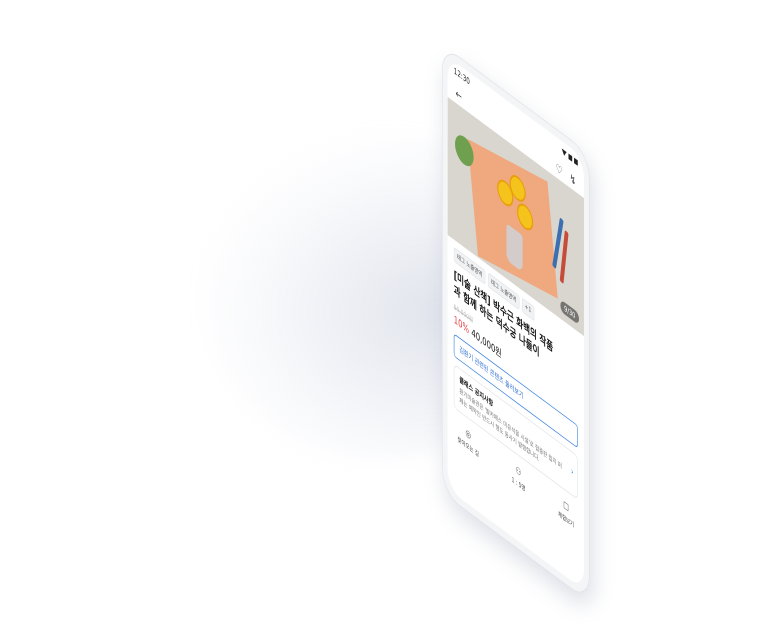 This screenshot has width=777, height=641. What do you see at coordinates (564, 153) in the screenshot?
I see `wifi-icon` at bounding box center [564, 153].